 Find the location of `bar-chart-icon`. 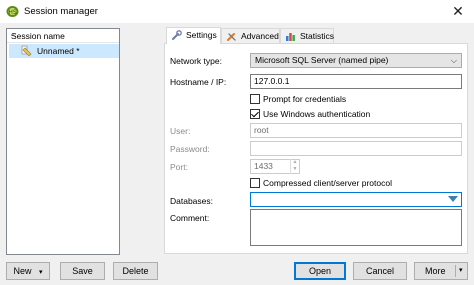

bar-chart-icon is located at coordinates (290, 37).